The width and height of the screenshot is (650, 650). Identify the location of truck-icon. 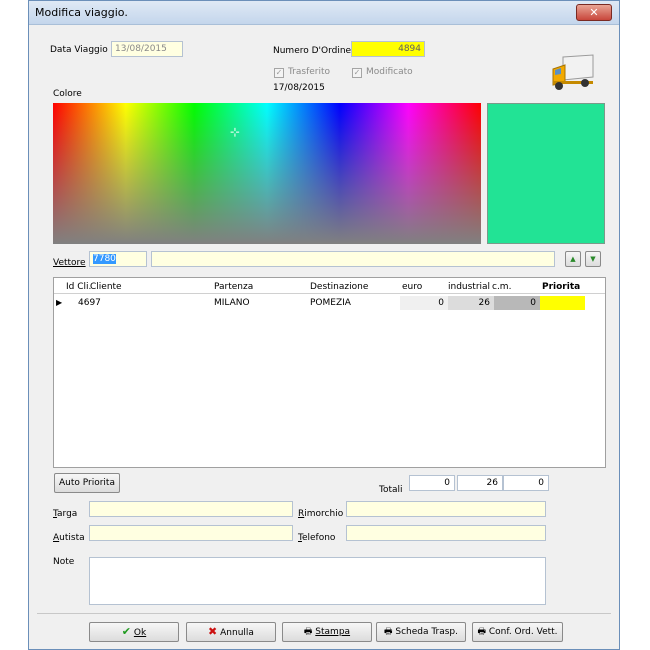
(573, 72).